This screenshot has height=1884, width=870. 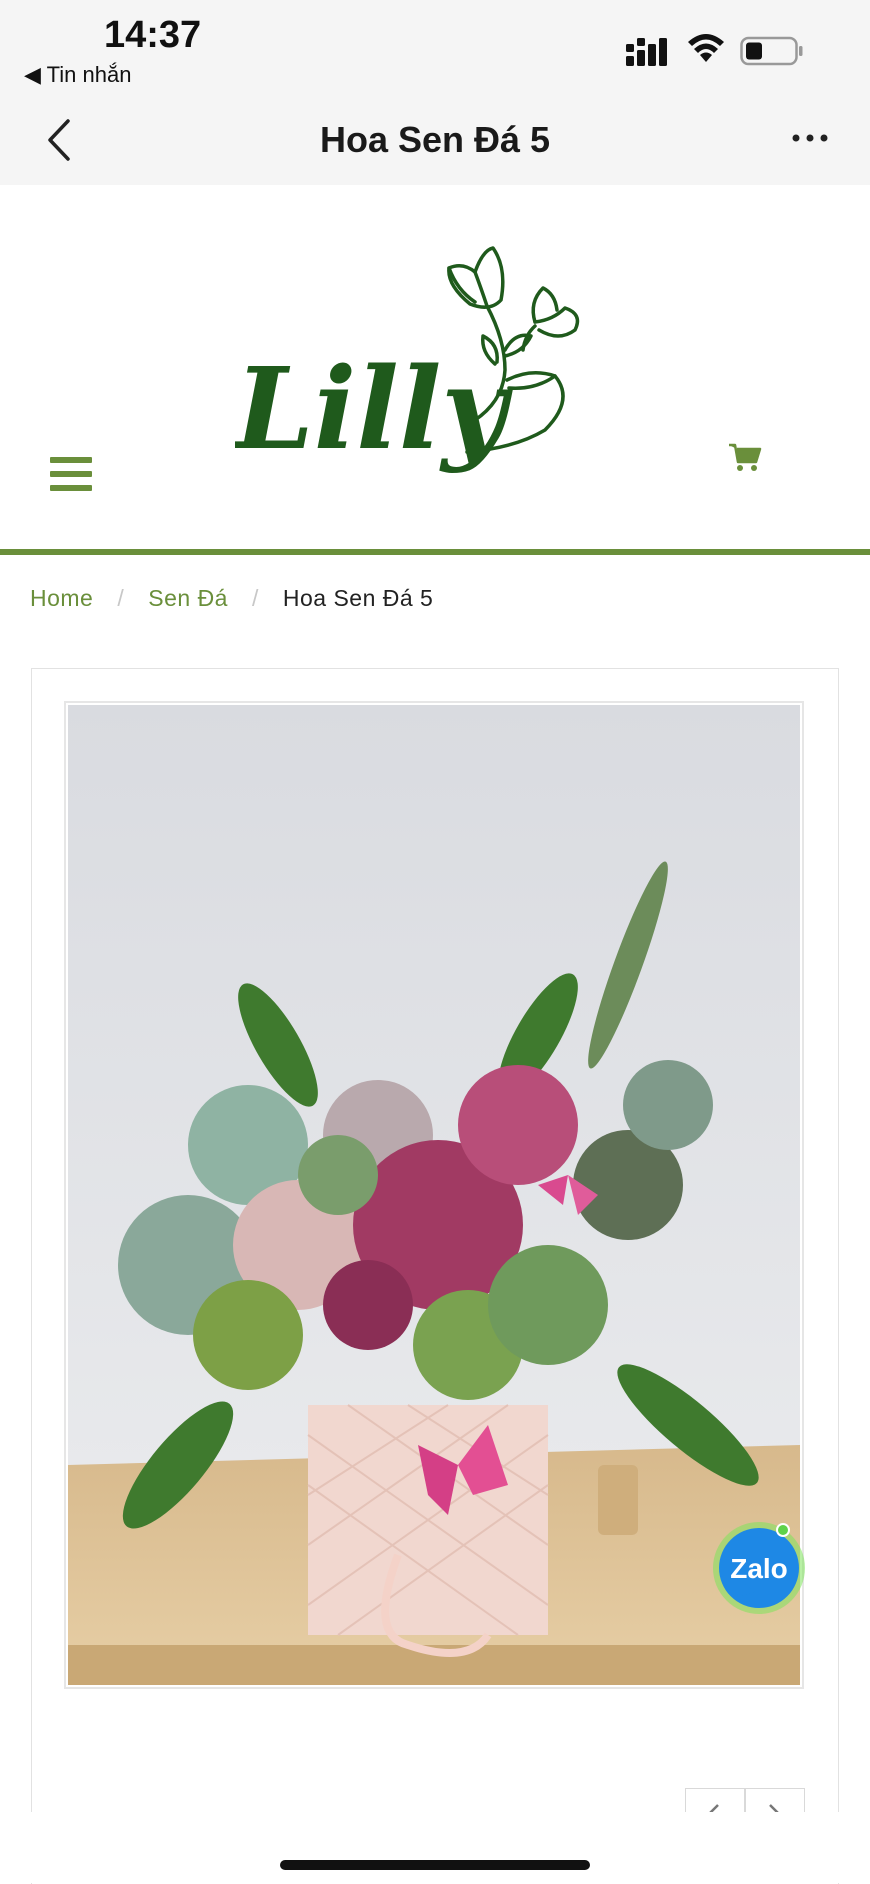 What do you see at coordinates (435, 47) in the screenshot?
I see `status-bar: 14:37 ◀ Tin nhắn` at bounding box center [435, 47].